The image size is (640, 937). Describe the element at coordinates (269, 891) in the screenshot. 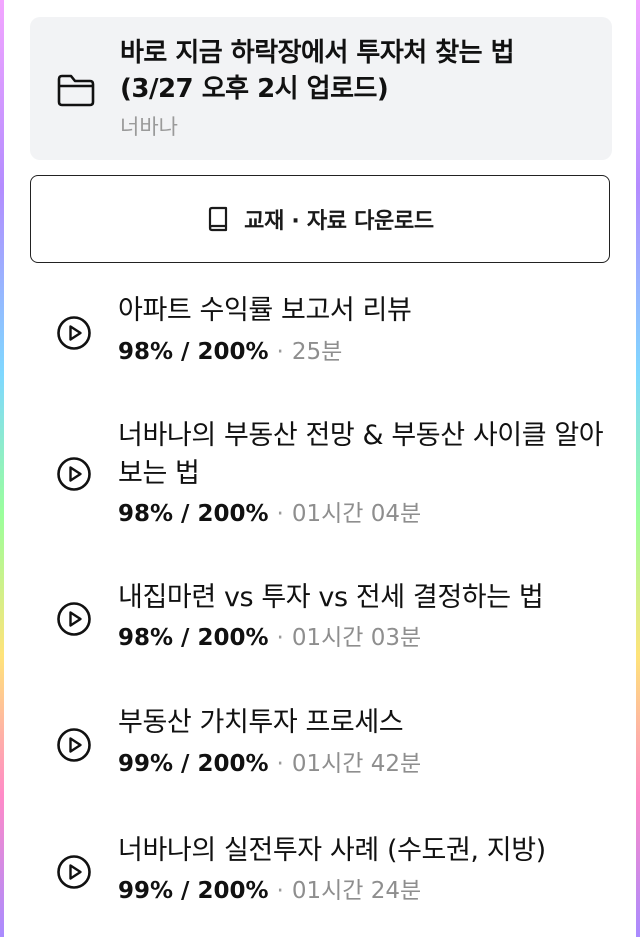

I see `lesson-meta: 99% / 200% · 01시간 24분` at that location.